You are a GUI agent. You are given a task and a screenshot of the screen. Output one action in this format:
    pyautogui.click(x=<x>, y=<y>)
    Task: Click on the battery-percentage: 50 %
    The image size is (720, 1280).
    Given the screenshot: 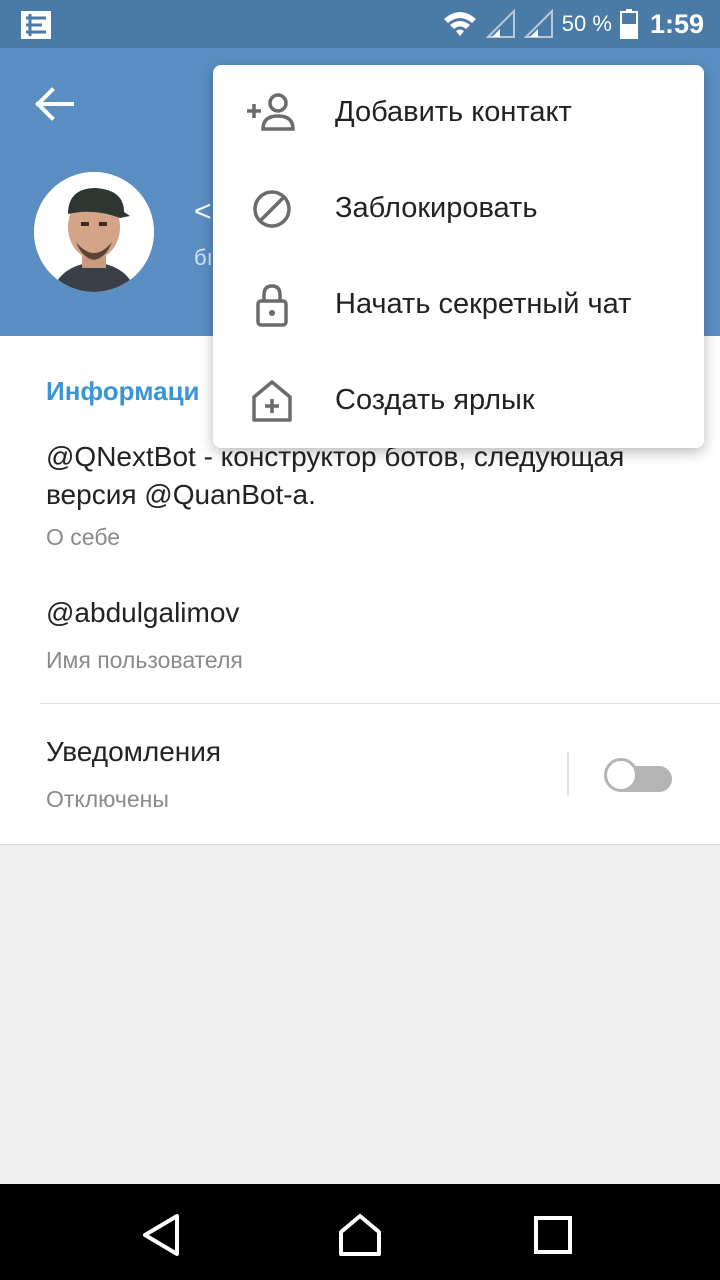 What is the action you would take?
    pyautogui.click(x=586, y=23)
    